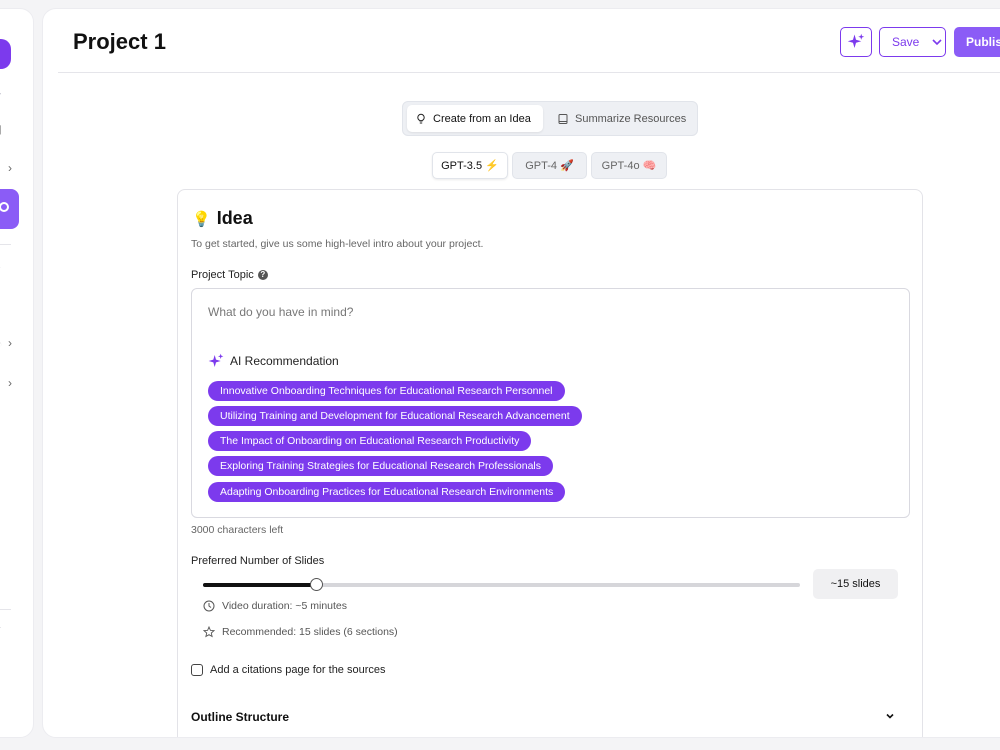 The image size is (1000, 750). What do you see at coordinates (284, 361) in the screenshot?
I see `ai-recommendation-label: AI Recommendation` at bounding box center [284, 361].